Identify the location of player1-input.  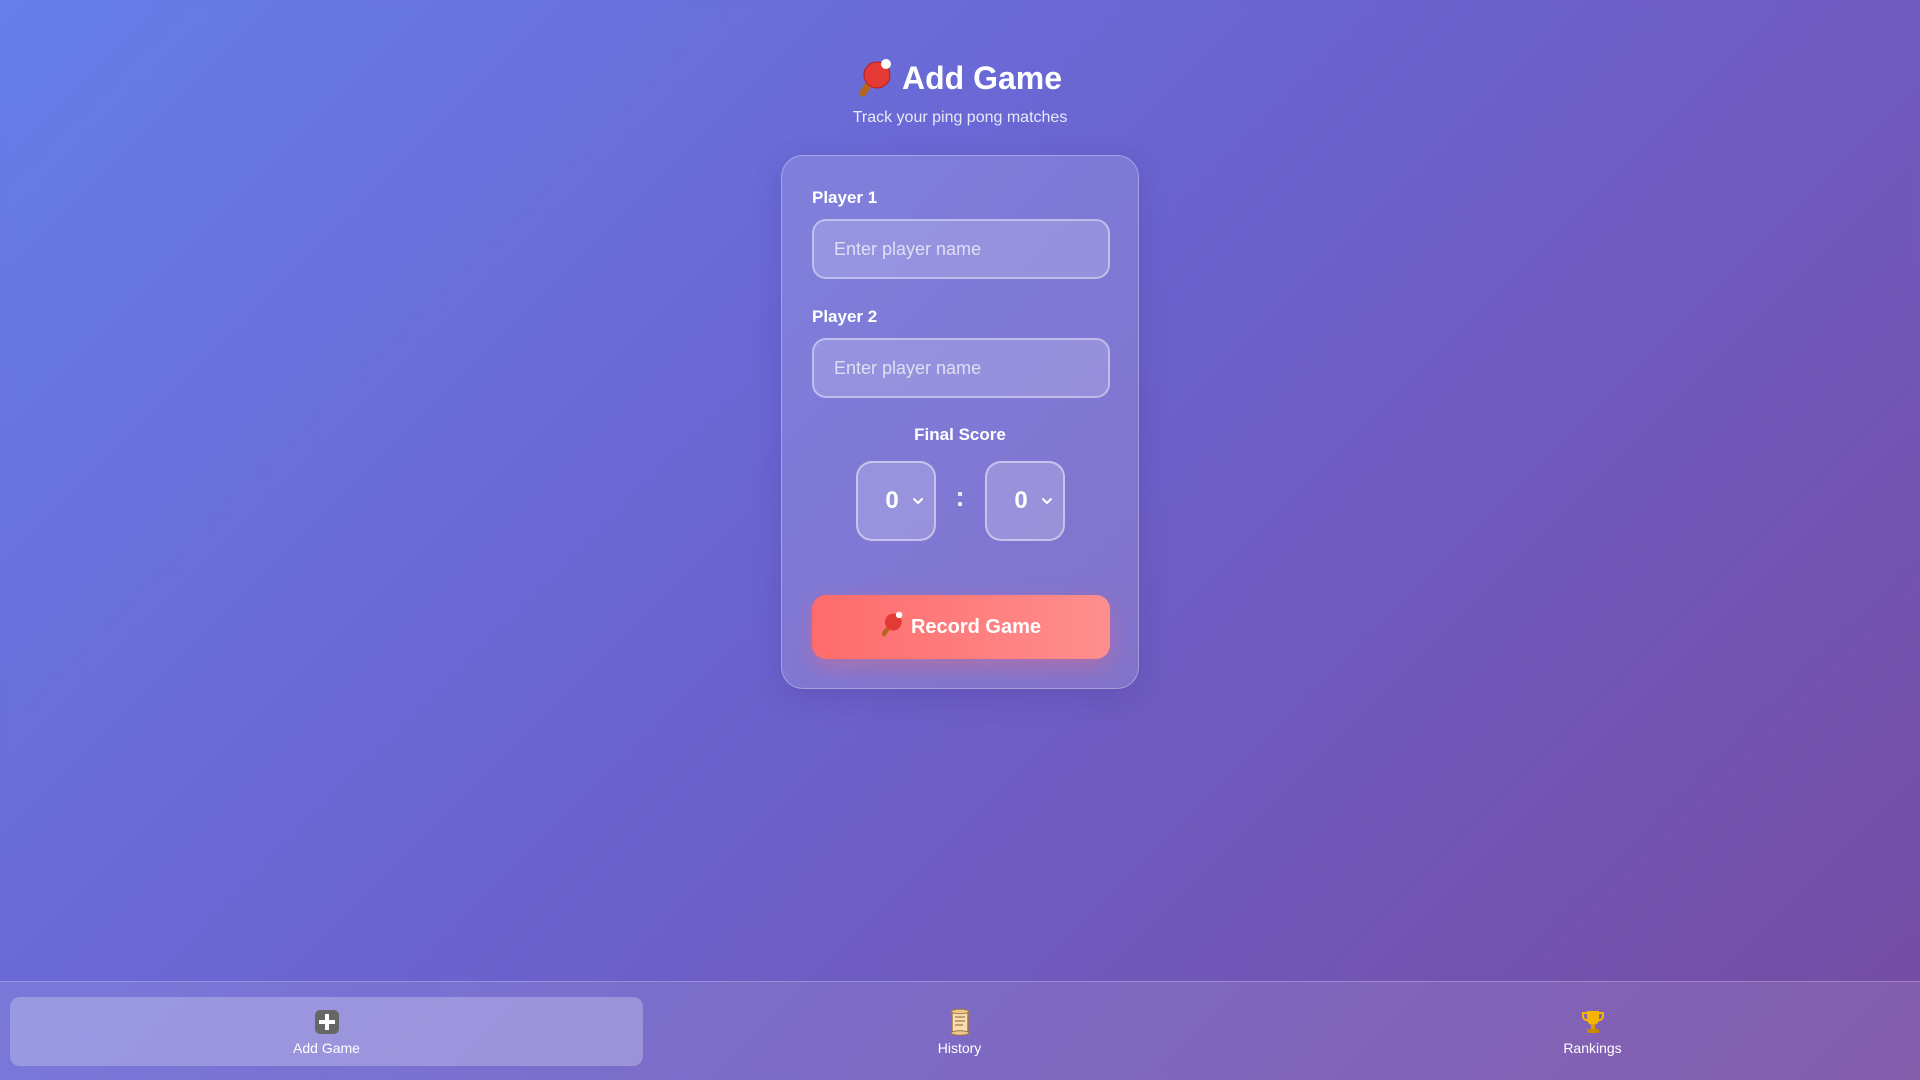
(961, 249).